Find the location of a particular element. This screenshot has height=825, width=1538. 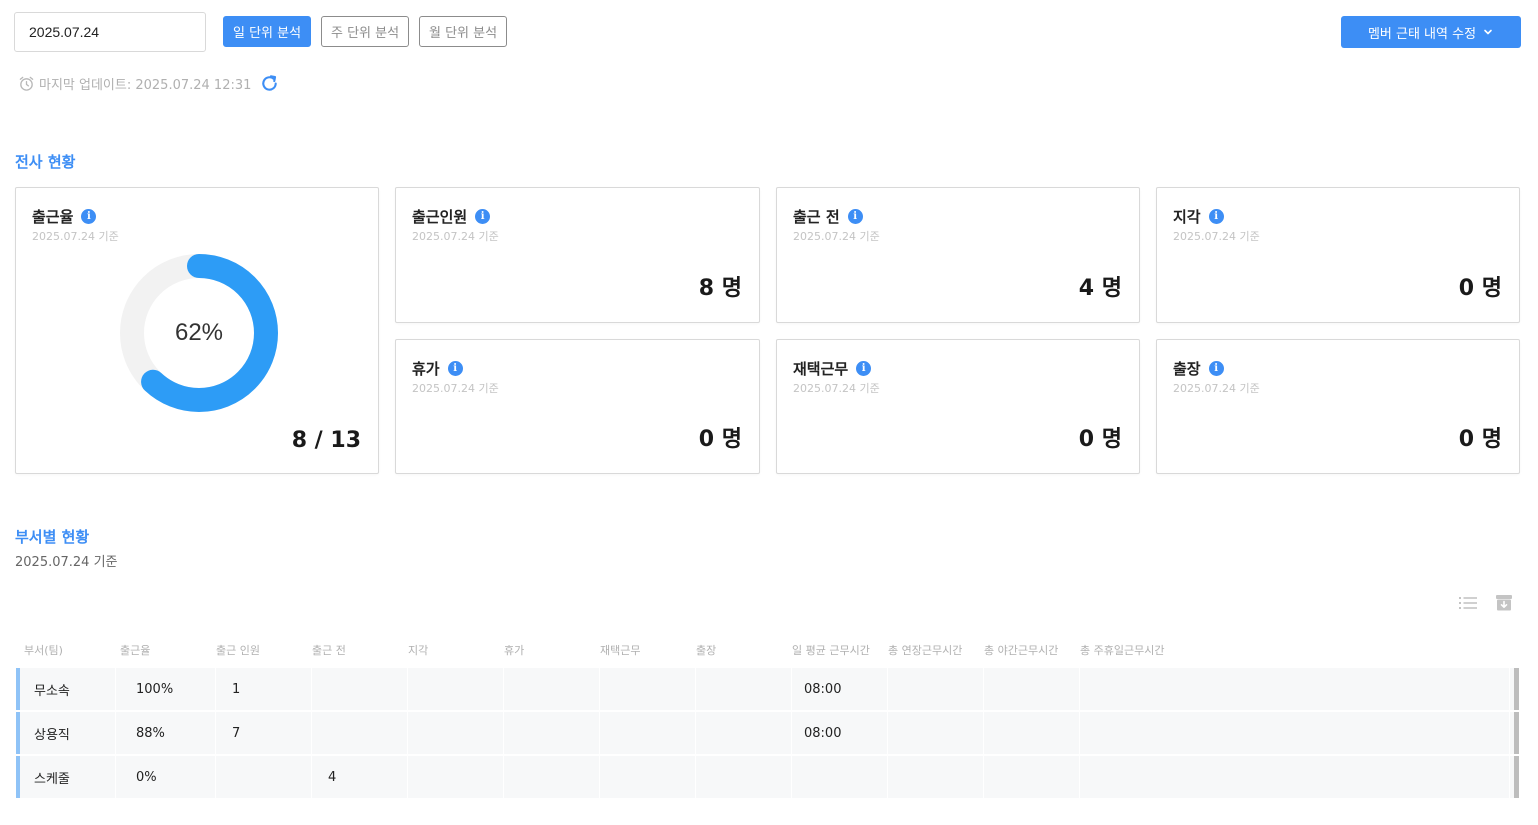

column-header: 총 연장근무시간 is located at coordinates (925, 650).